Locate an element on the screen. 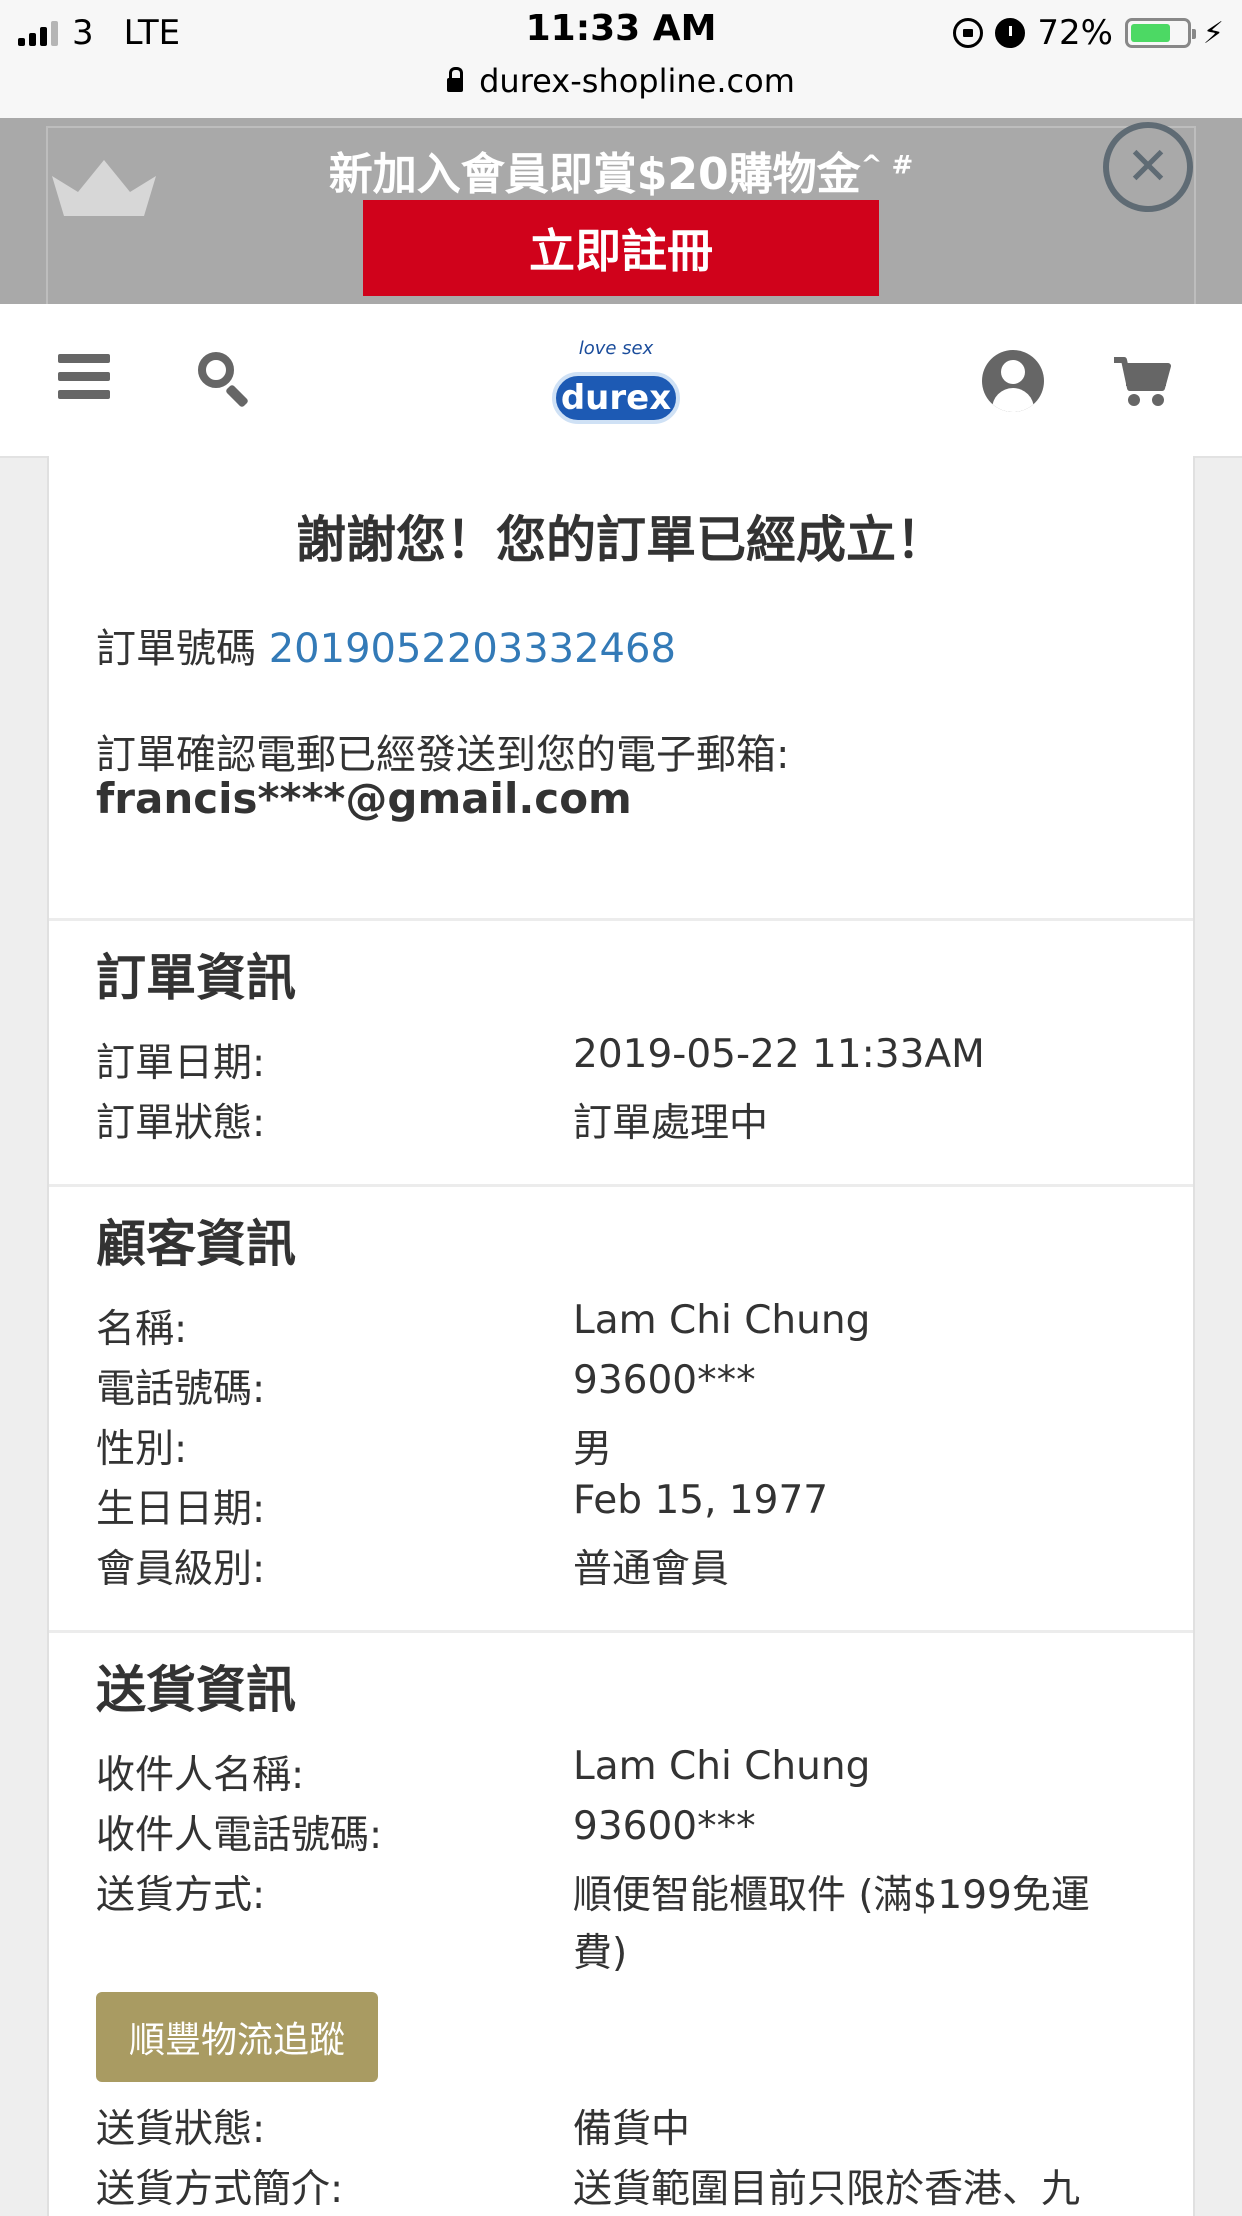 The image size is (1242, 2216). order-info-heading: 訂單資訊 is located at coordinates (196, 978).